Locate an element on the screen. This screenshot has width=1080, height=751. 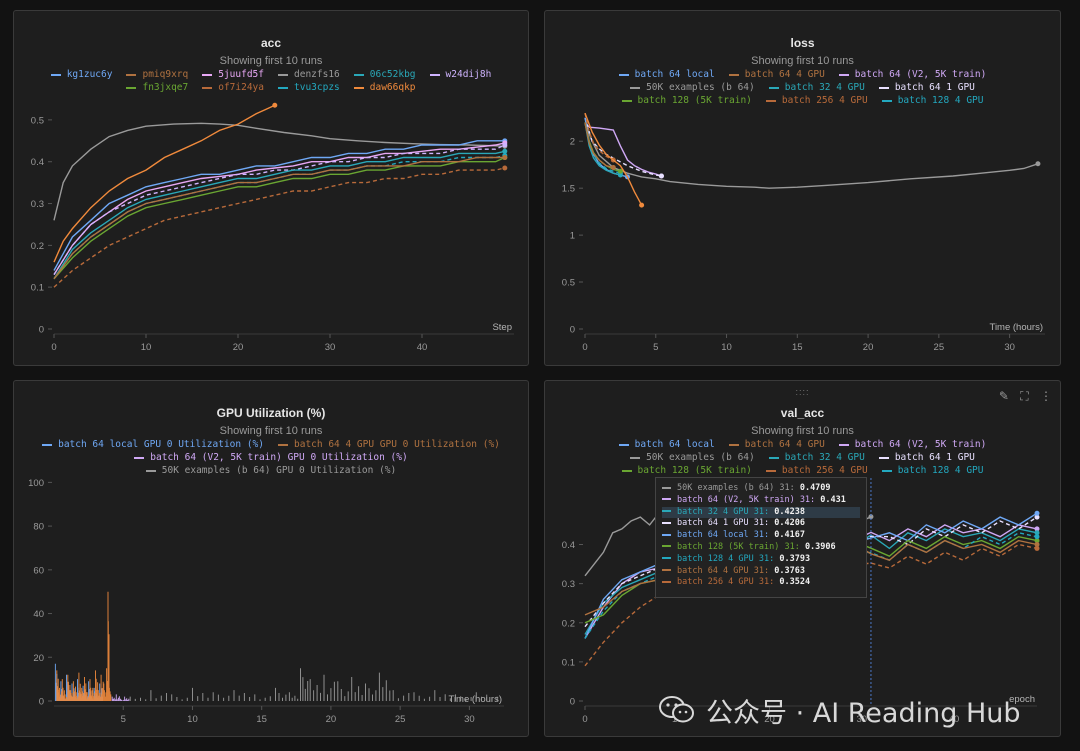
tooltip-row: batch 256 4 GPU 31: 0.3524 is located at coordinates (761, 583).